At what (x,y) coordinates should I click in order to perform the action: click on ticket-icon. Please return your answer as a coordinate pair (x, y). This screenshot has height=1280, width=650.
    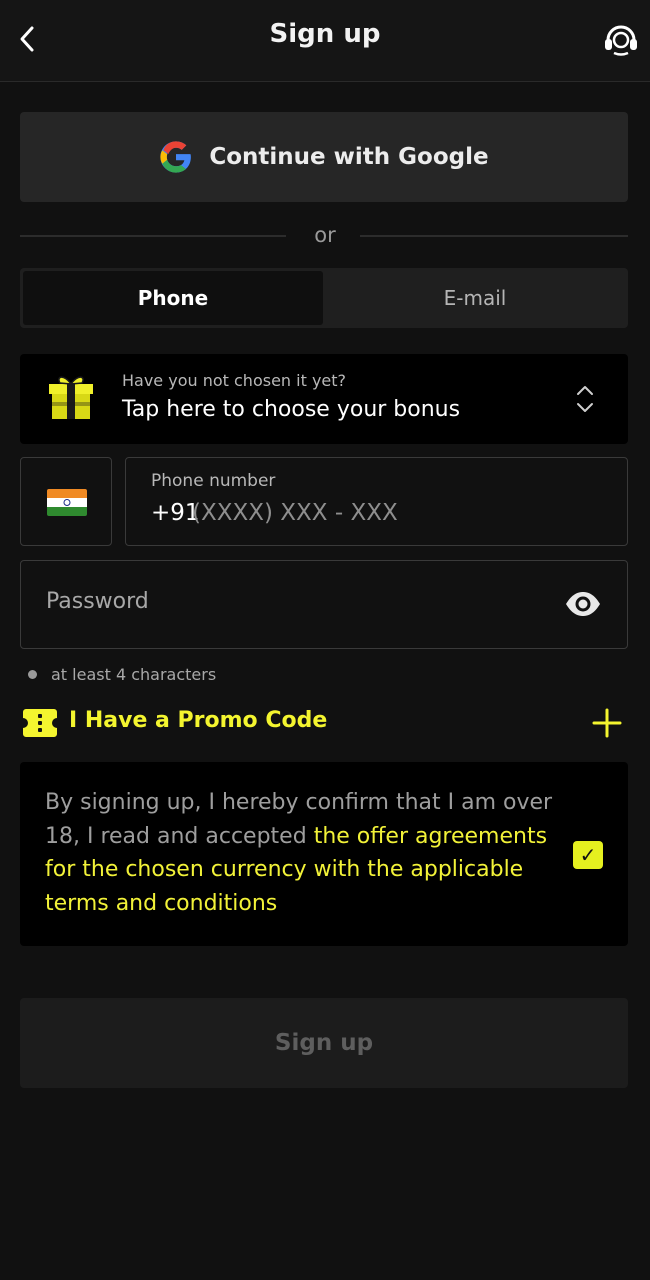
    Looking at the image, I should click on (40, 723).